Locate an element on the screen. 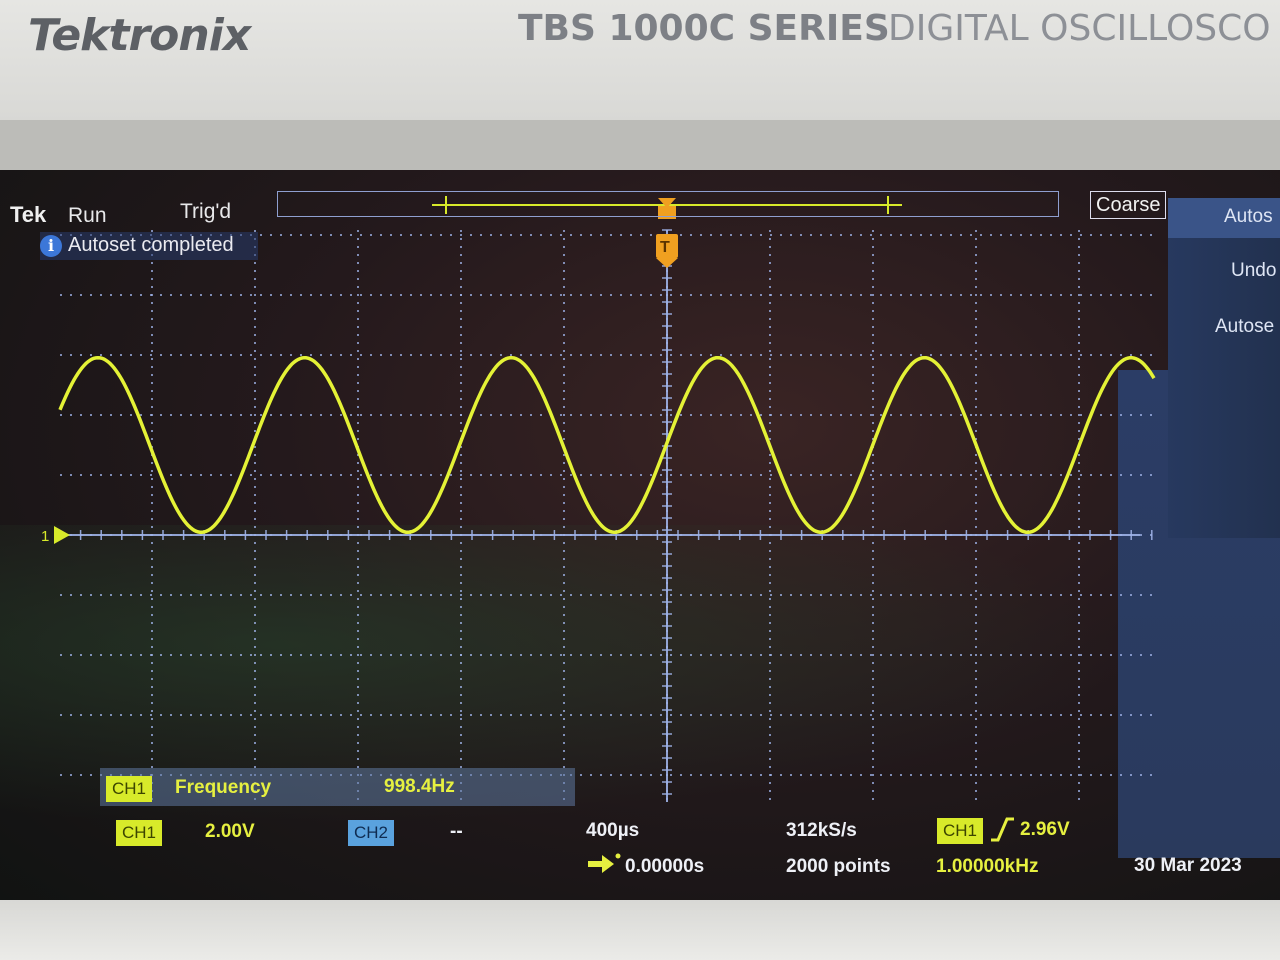 The height and width of the screenshot is (960, 1280). time-scale: 400µs is located at coordinates (612, 831).